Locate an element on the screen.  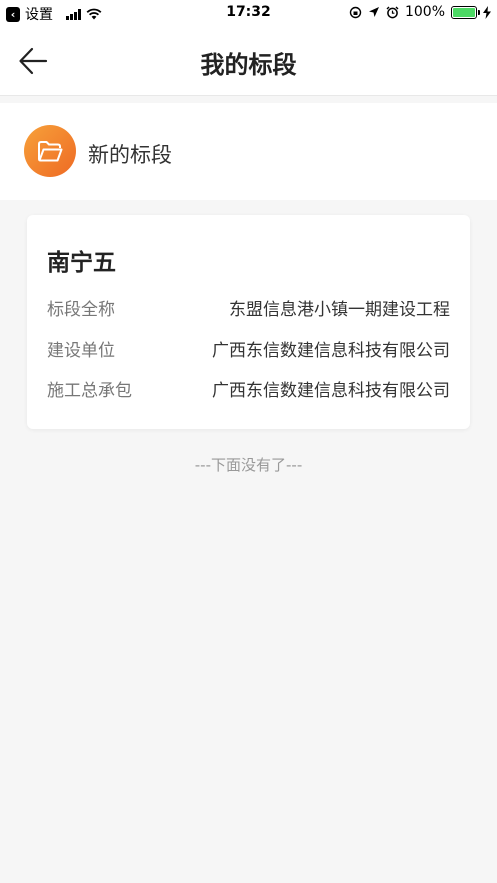
nav-bar: 我的标段 is located at coordinates (248, 61).